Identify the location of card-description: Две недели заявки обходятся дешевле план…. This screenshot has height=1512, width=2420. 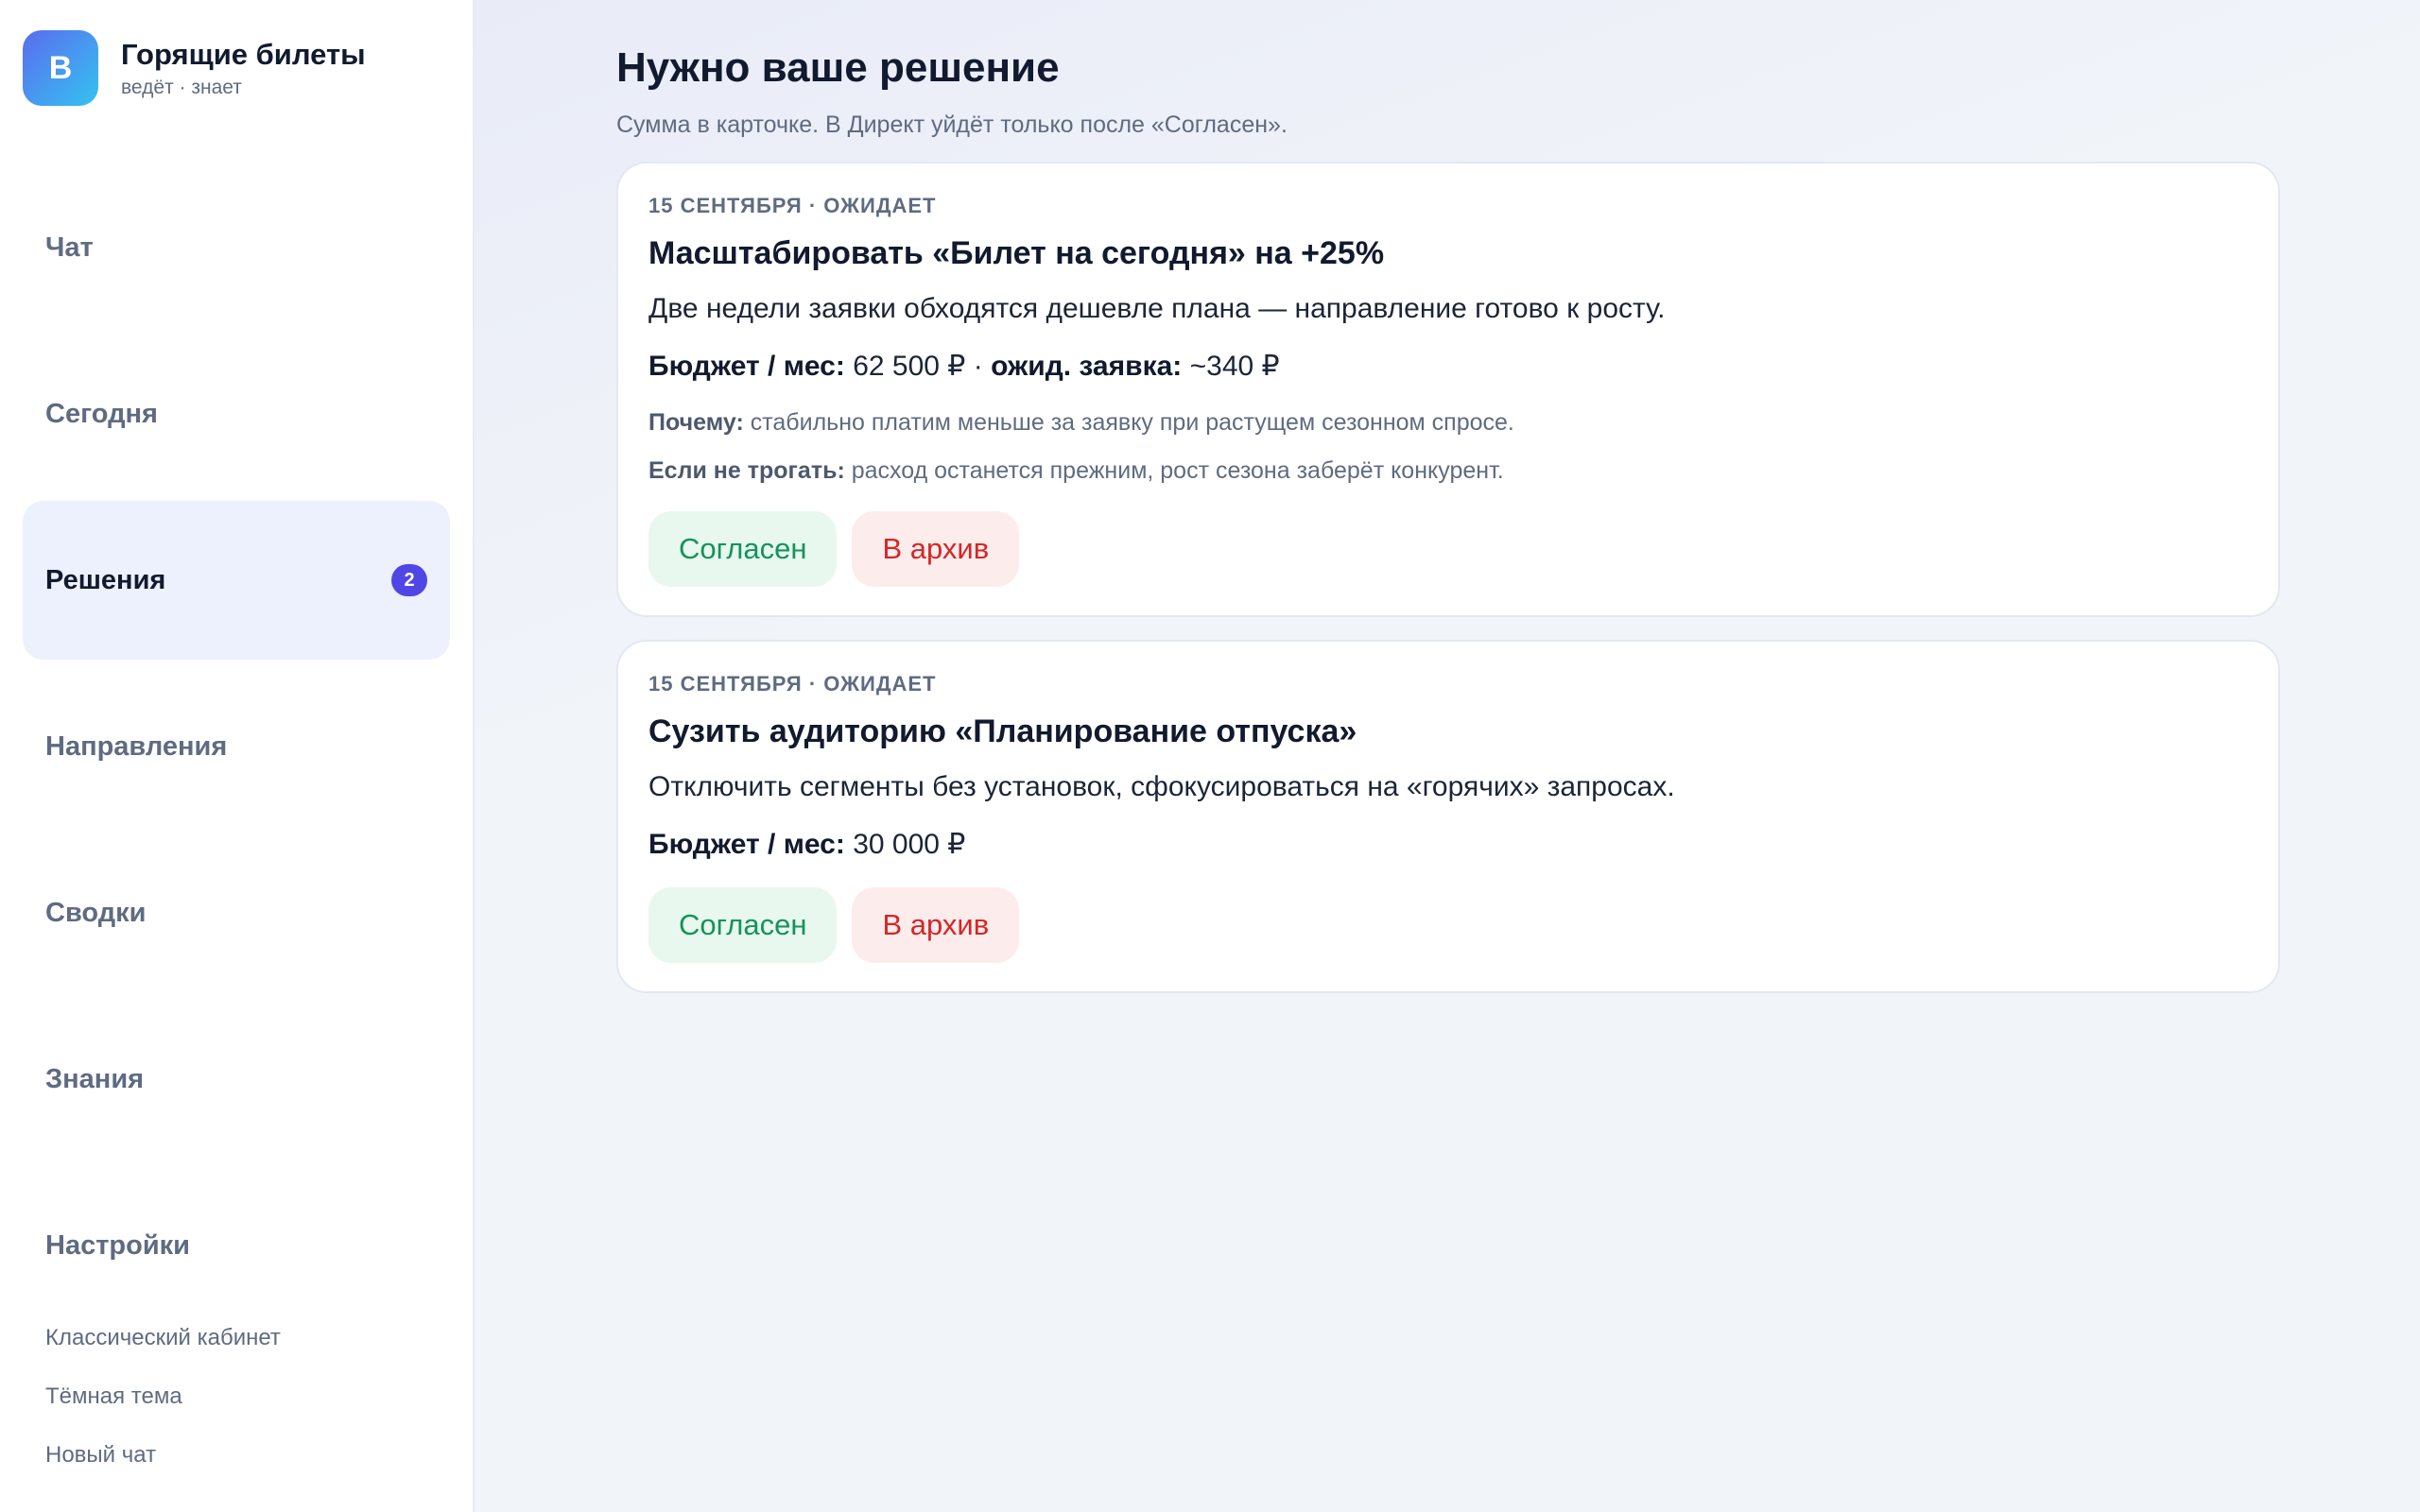
(1157, 308).